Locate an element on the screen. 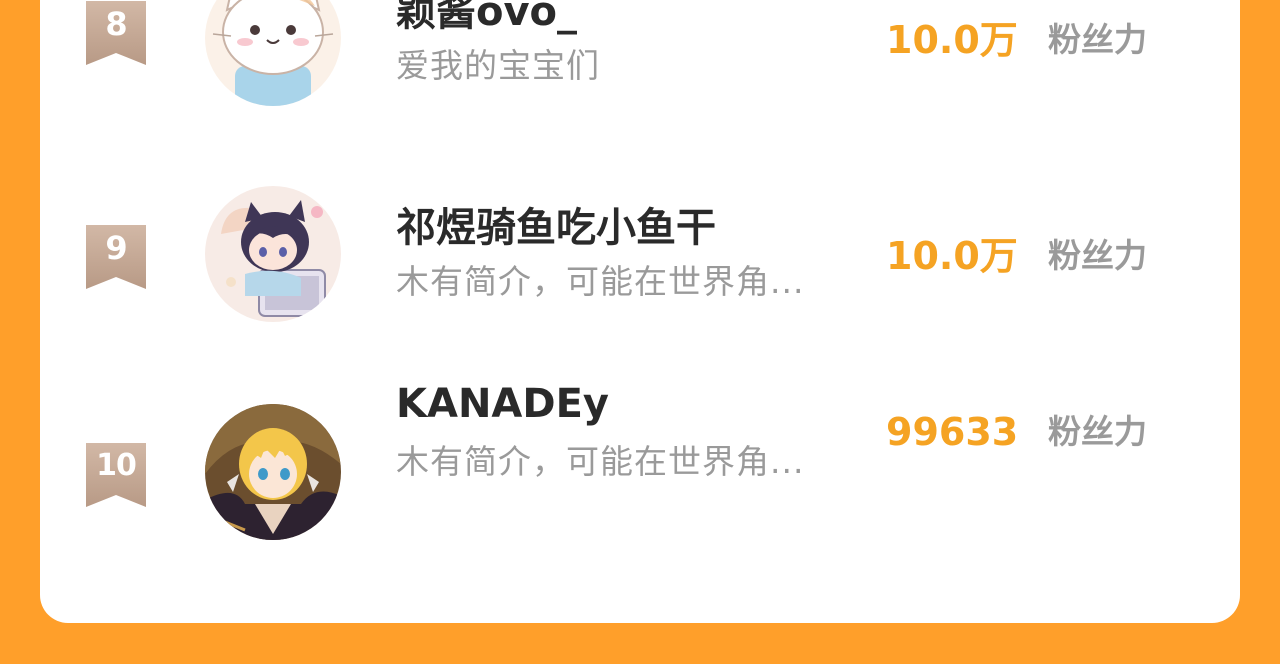  rank-ribbon-badge: 10 is located at coordinates (116, 475).